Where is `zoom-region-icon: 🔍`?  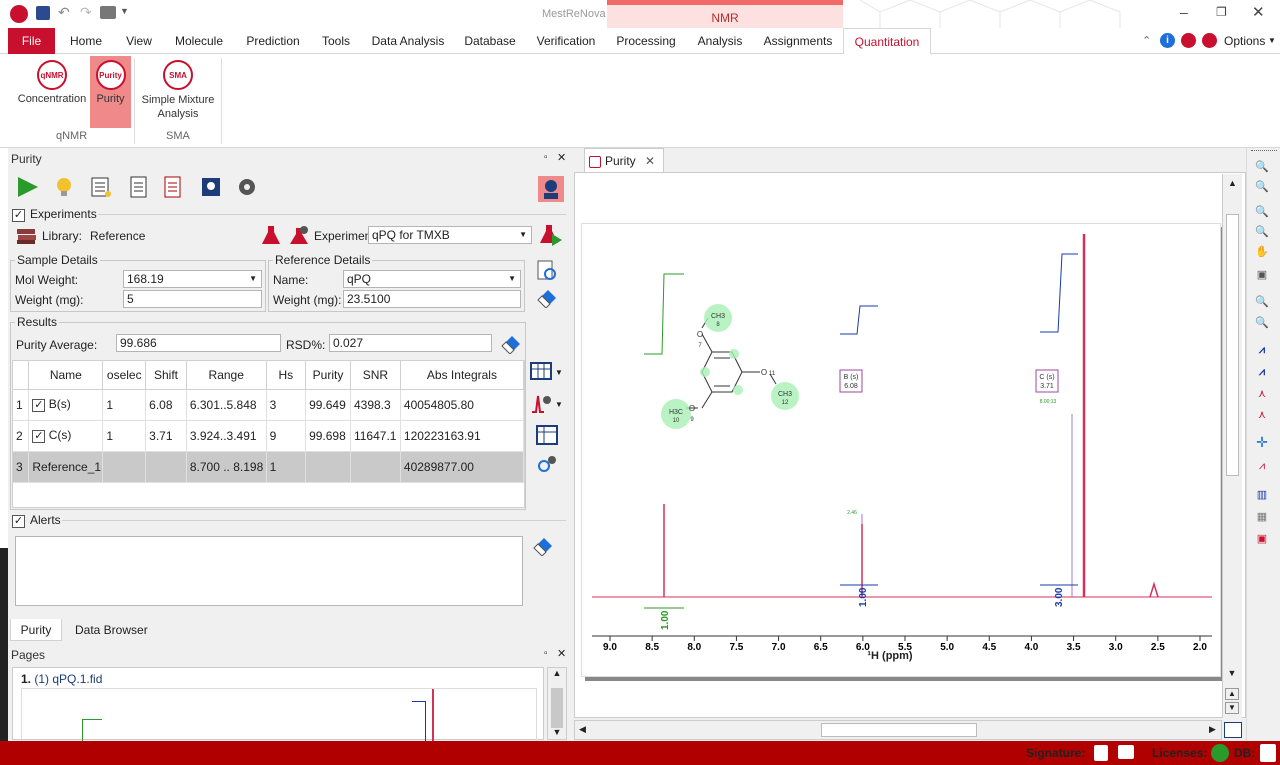
zoom-region-icon: 🔍 is located at coordinates (1262, 213).